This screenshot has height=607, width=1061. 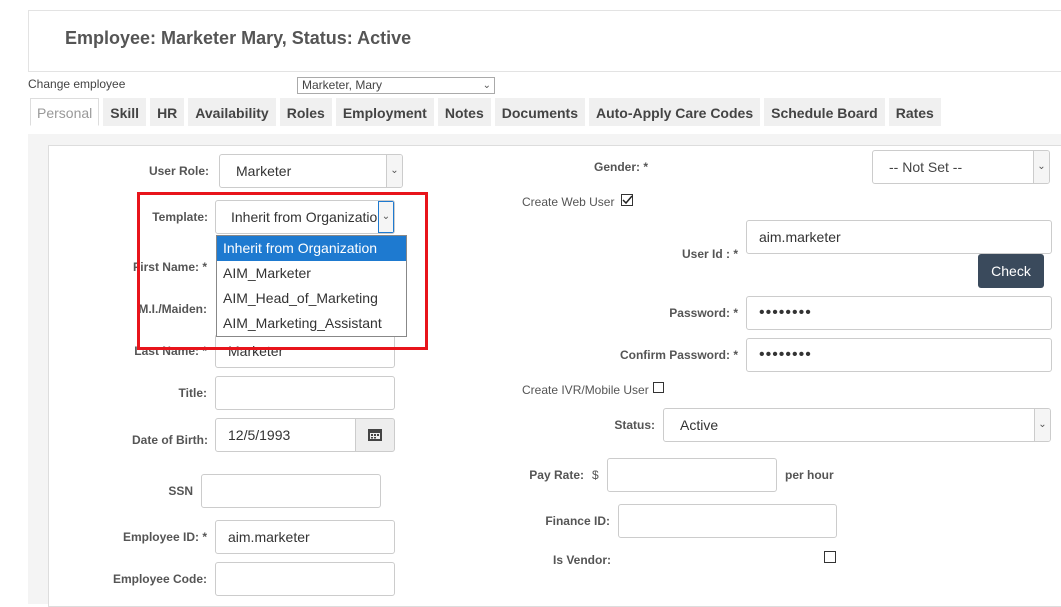 I want to click on calendar-button, so click(x=375, y=435).